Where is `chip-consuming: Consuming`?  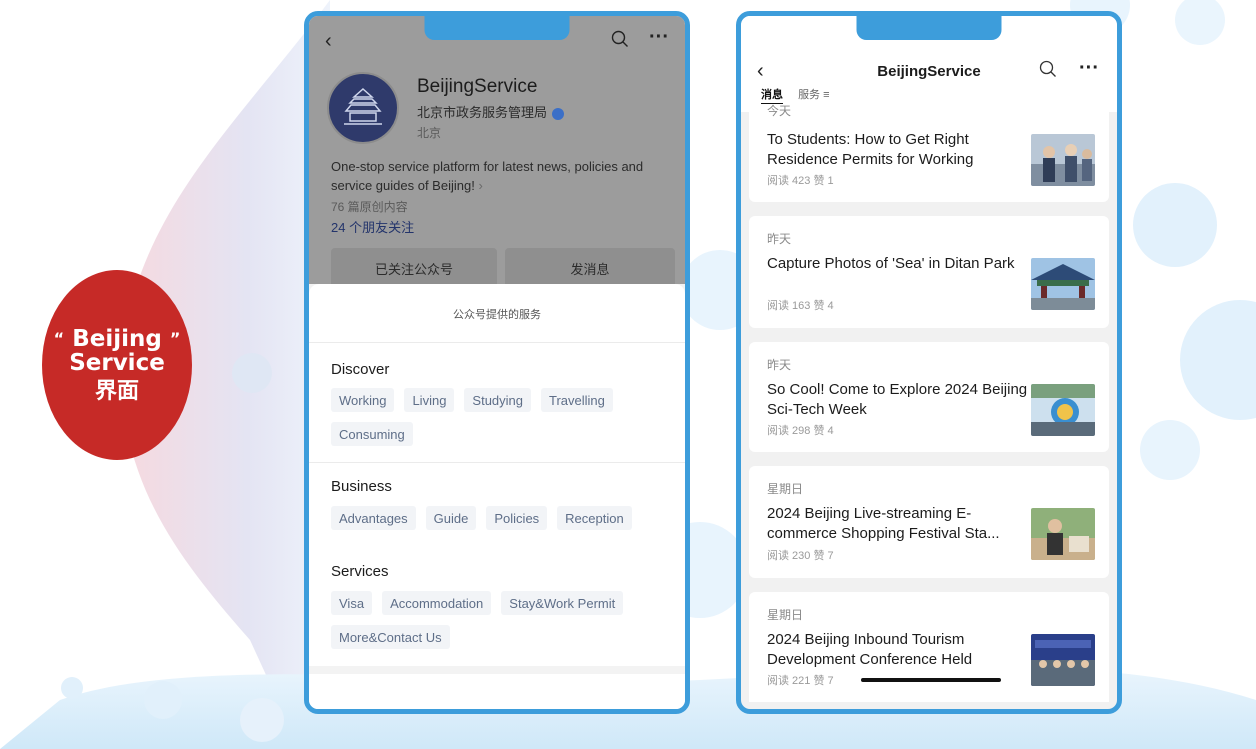 chip-consuming: Consuming is located at coordinates (372, 434).